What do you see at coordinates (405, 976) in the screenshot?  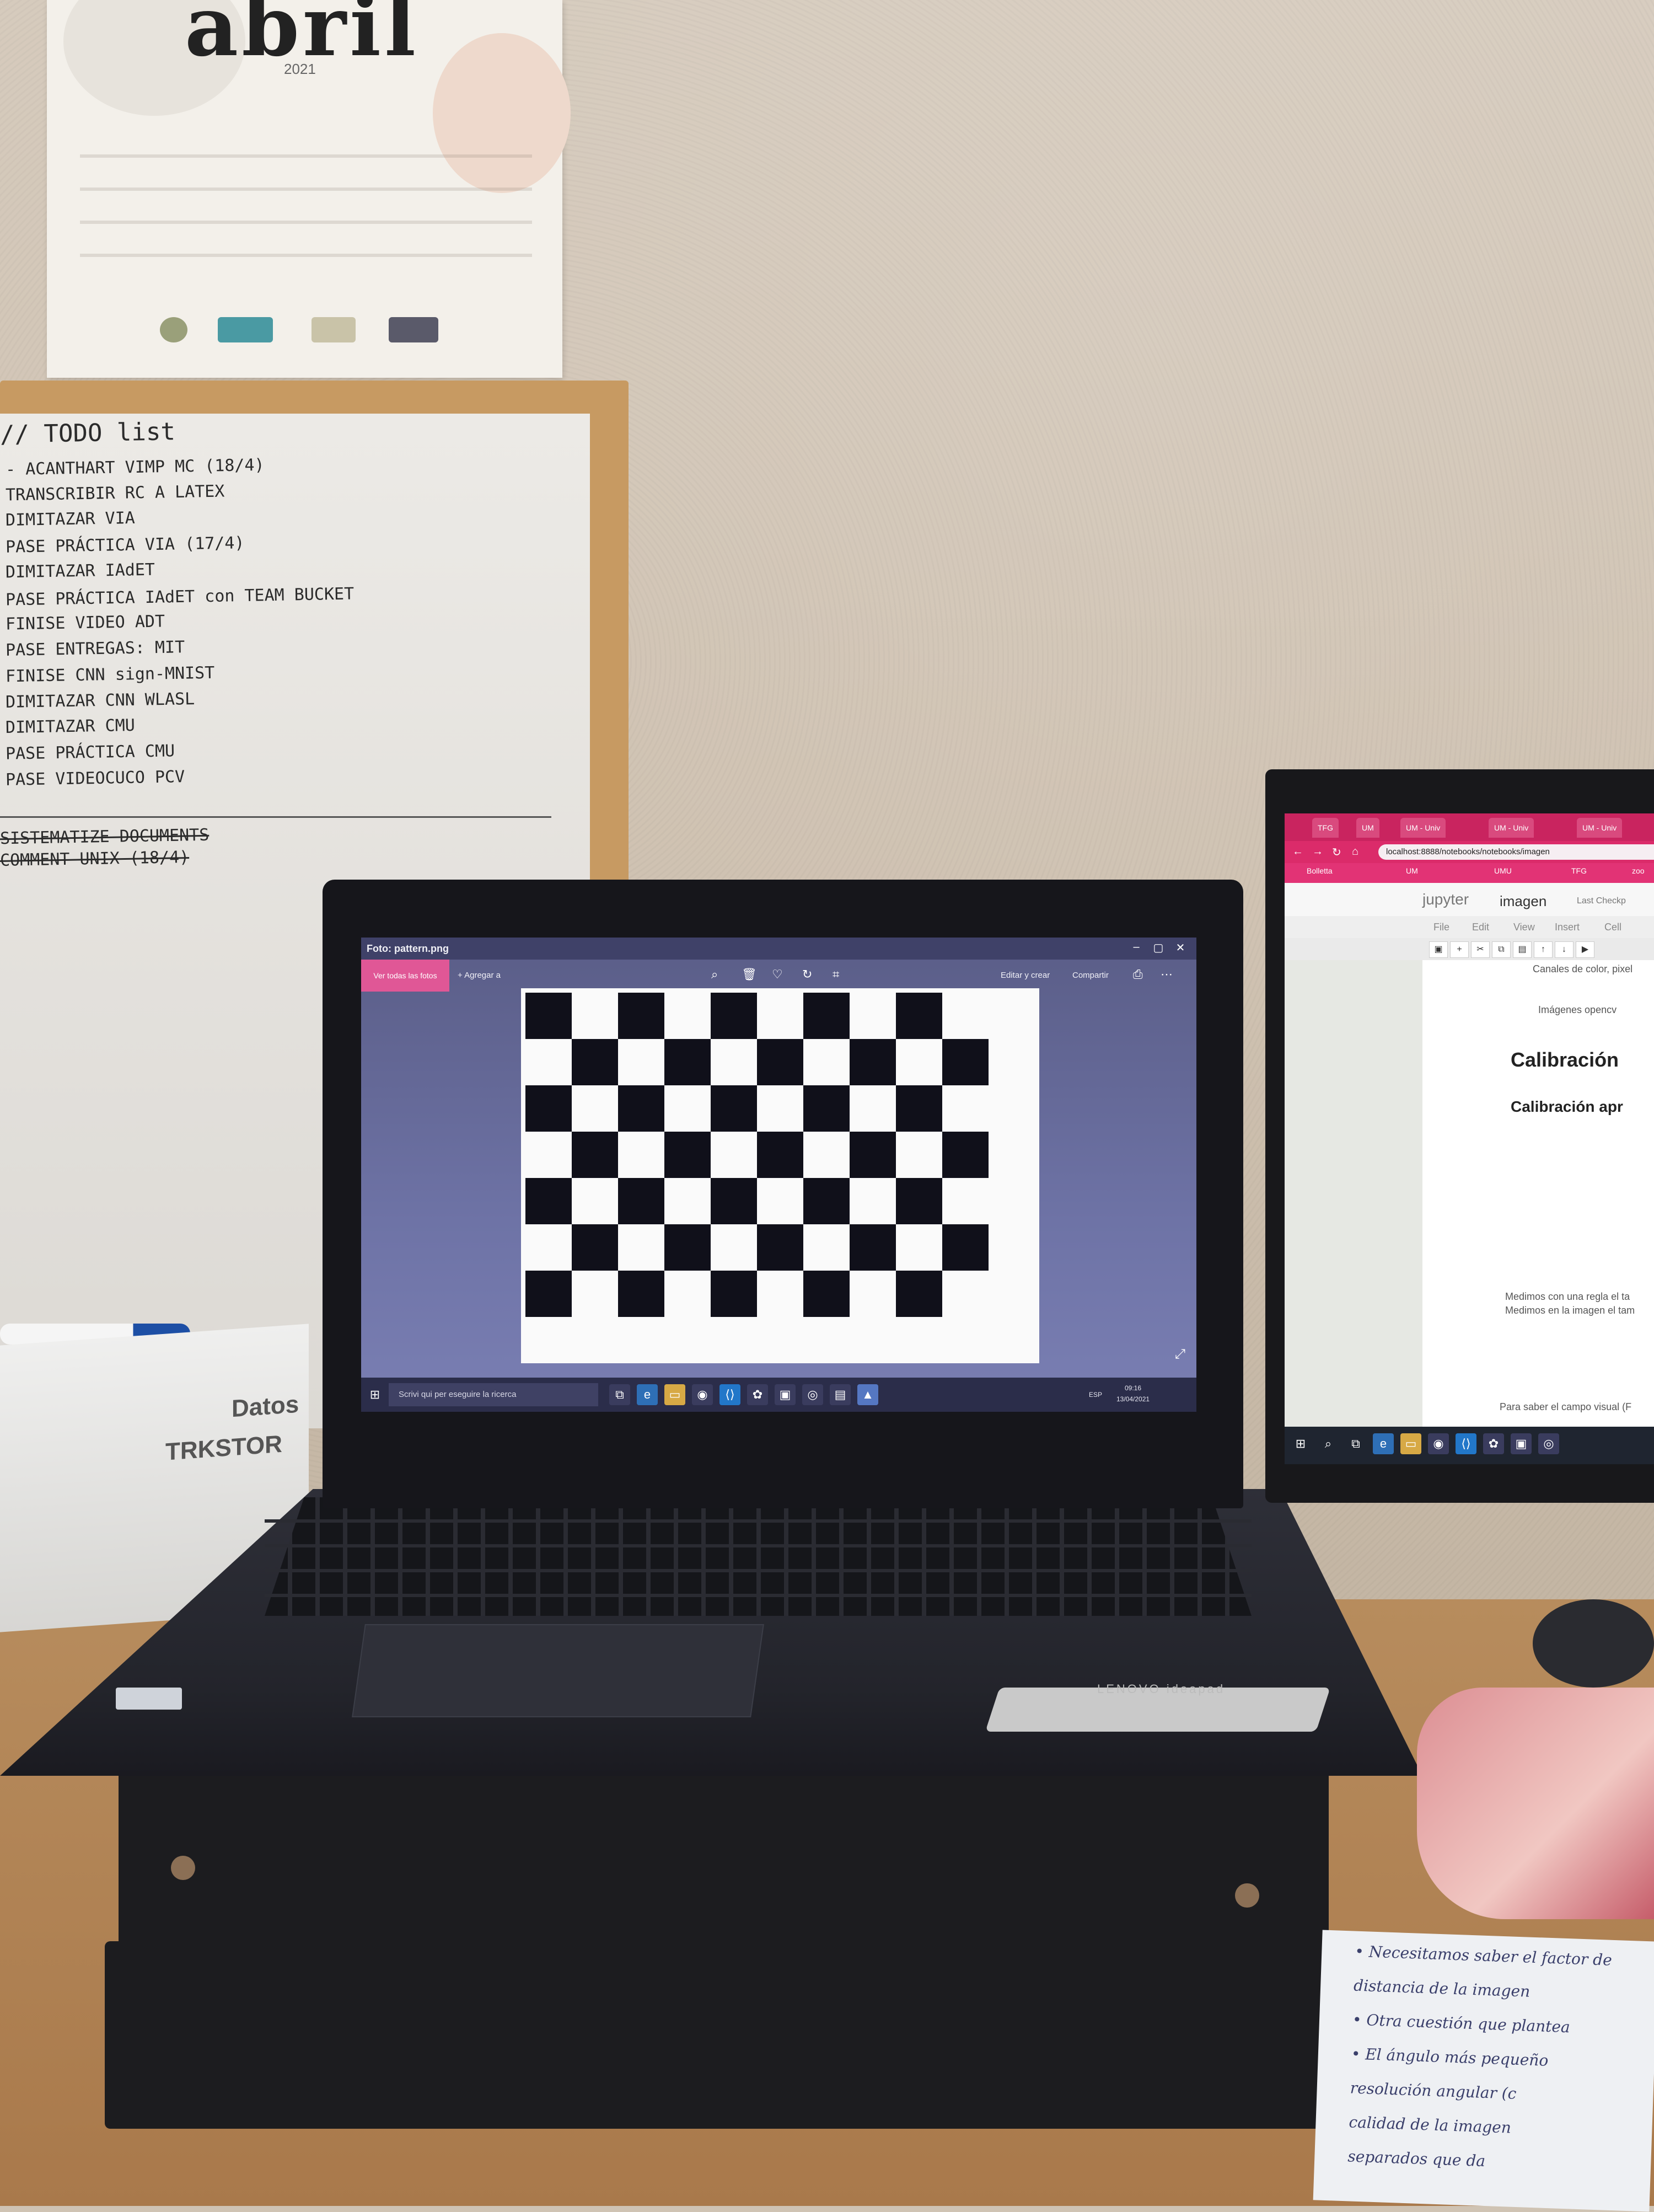 I see `see-all-photos-button: Ver todas las fotos` at bounding box center [405, 976].